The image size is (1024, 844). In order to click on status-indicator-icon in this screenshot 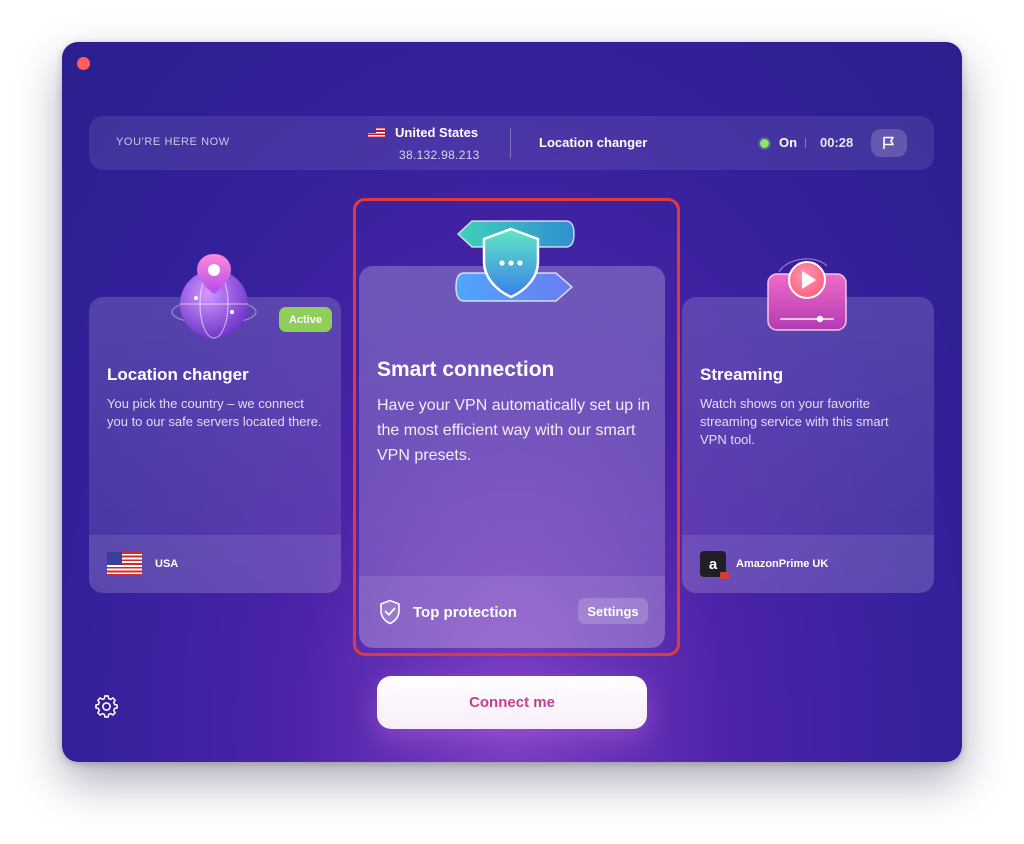, I will do `click(764, 143)`.